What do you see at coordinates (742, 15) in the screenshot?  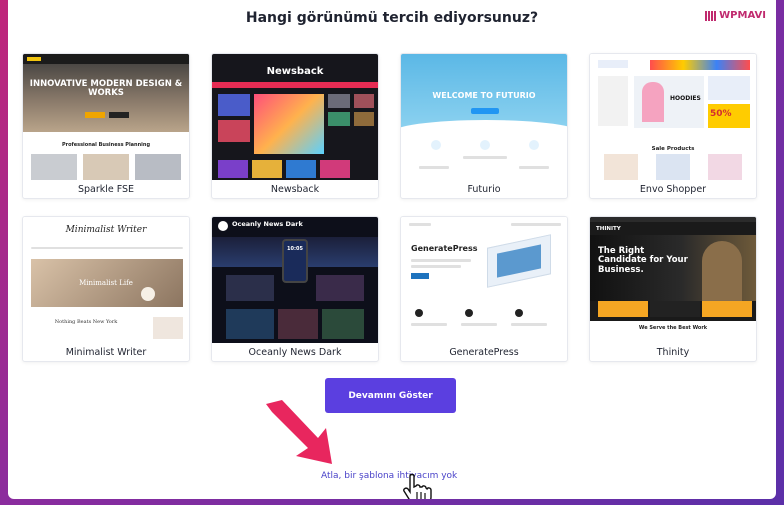 I see `logo-text: WPMAVI` at bounding box center [742, 15].